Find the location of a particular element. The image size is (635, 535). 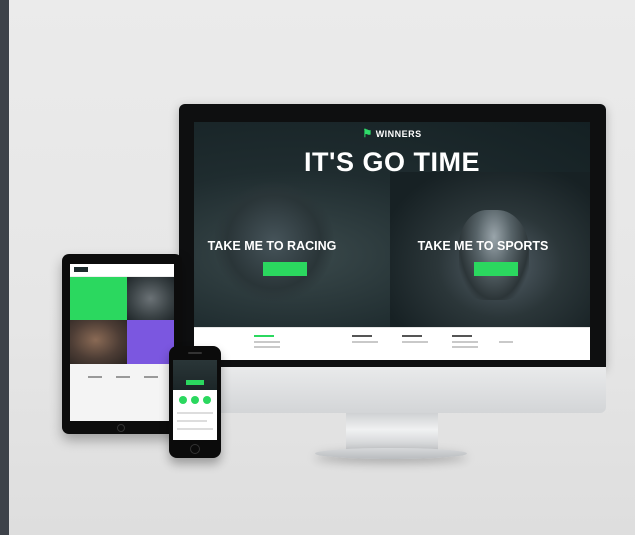

site-footer is located at coordinates (392, 343).